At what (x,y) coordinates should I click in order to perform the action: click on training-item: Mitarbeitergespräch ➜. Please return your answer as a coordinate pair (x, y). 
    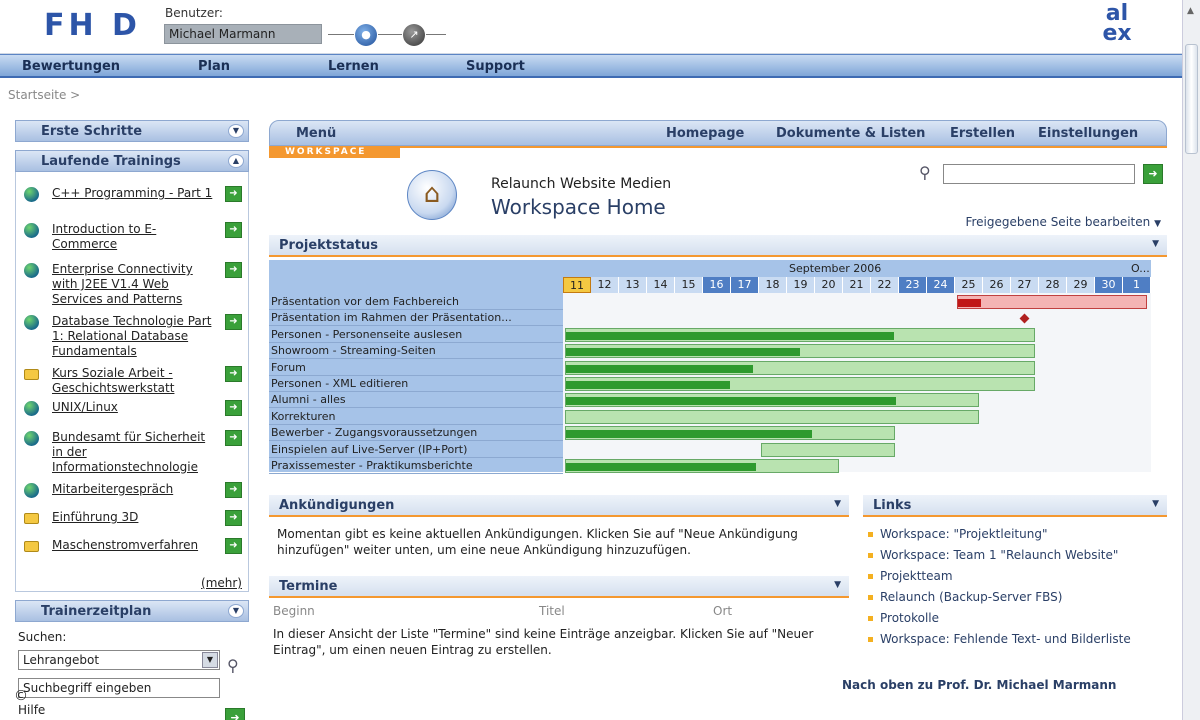
    Looking at the image, I should click on (132, 490).